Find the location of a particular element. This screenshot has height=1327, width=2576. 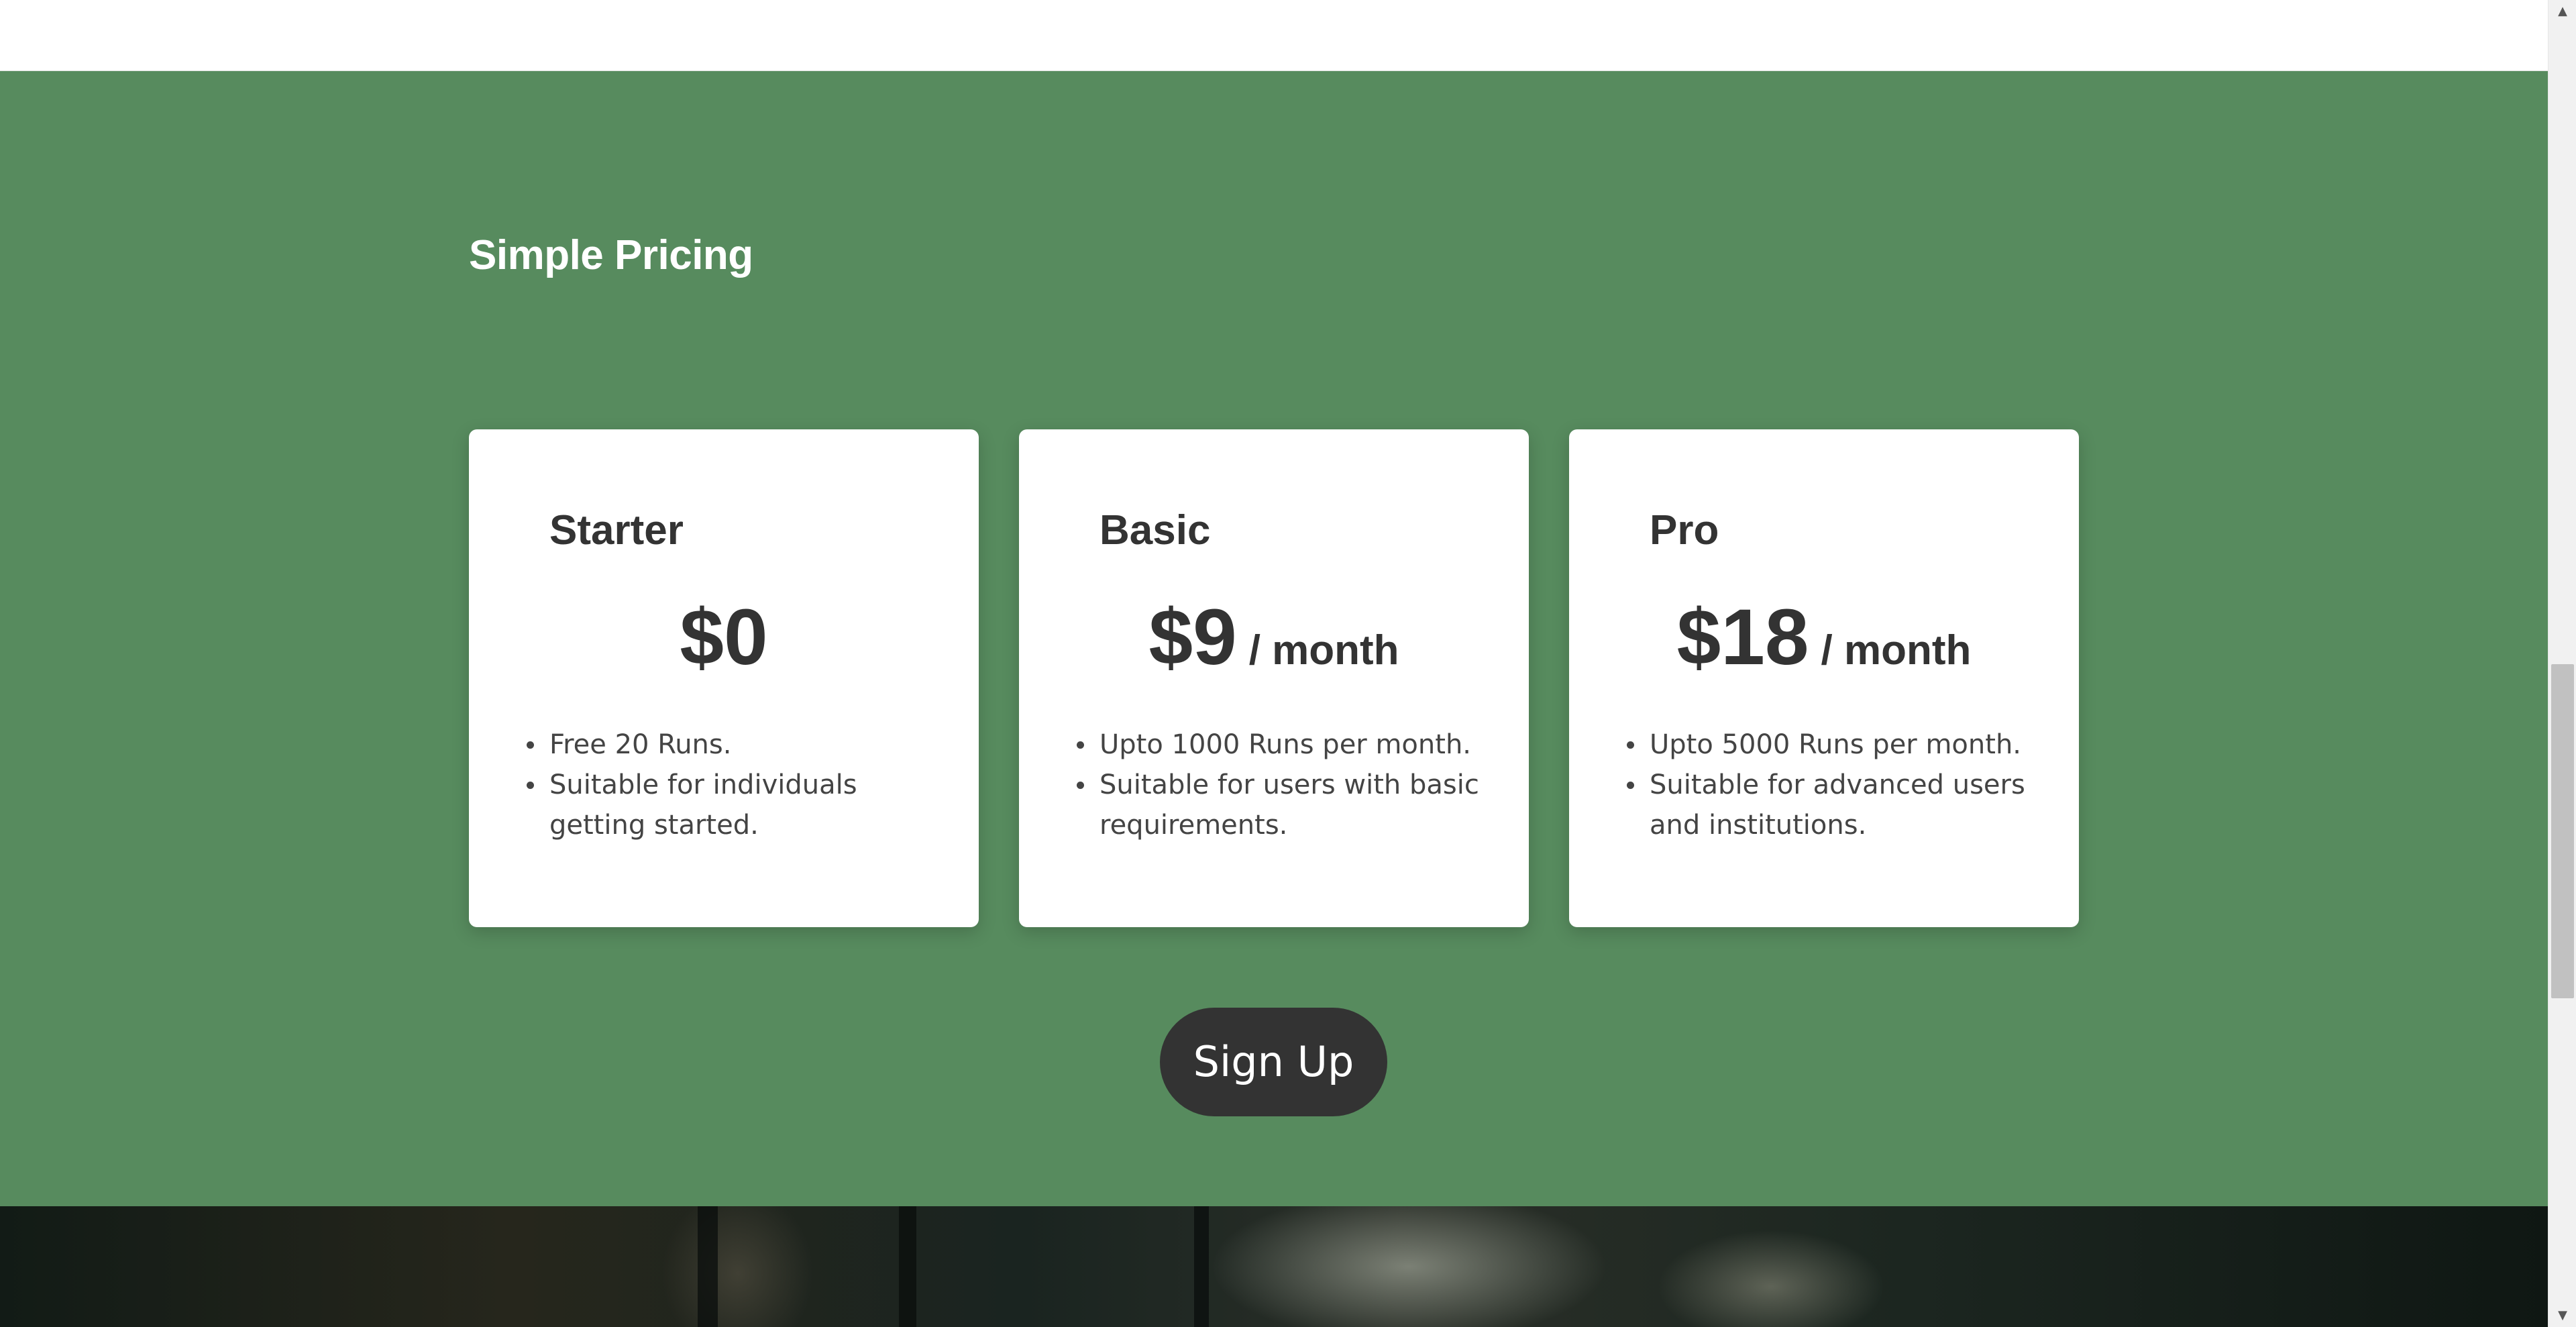

vertical-scrollbar: ▲ ▼ is located at coordinates (2562, 663).